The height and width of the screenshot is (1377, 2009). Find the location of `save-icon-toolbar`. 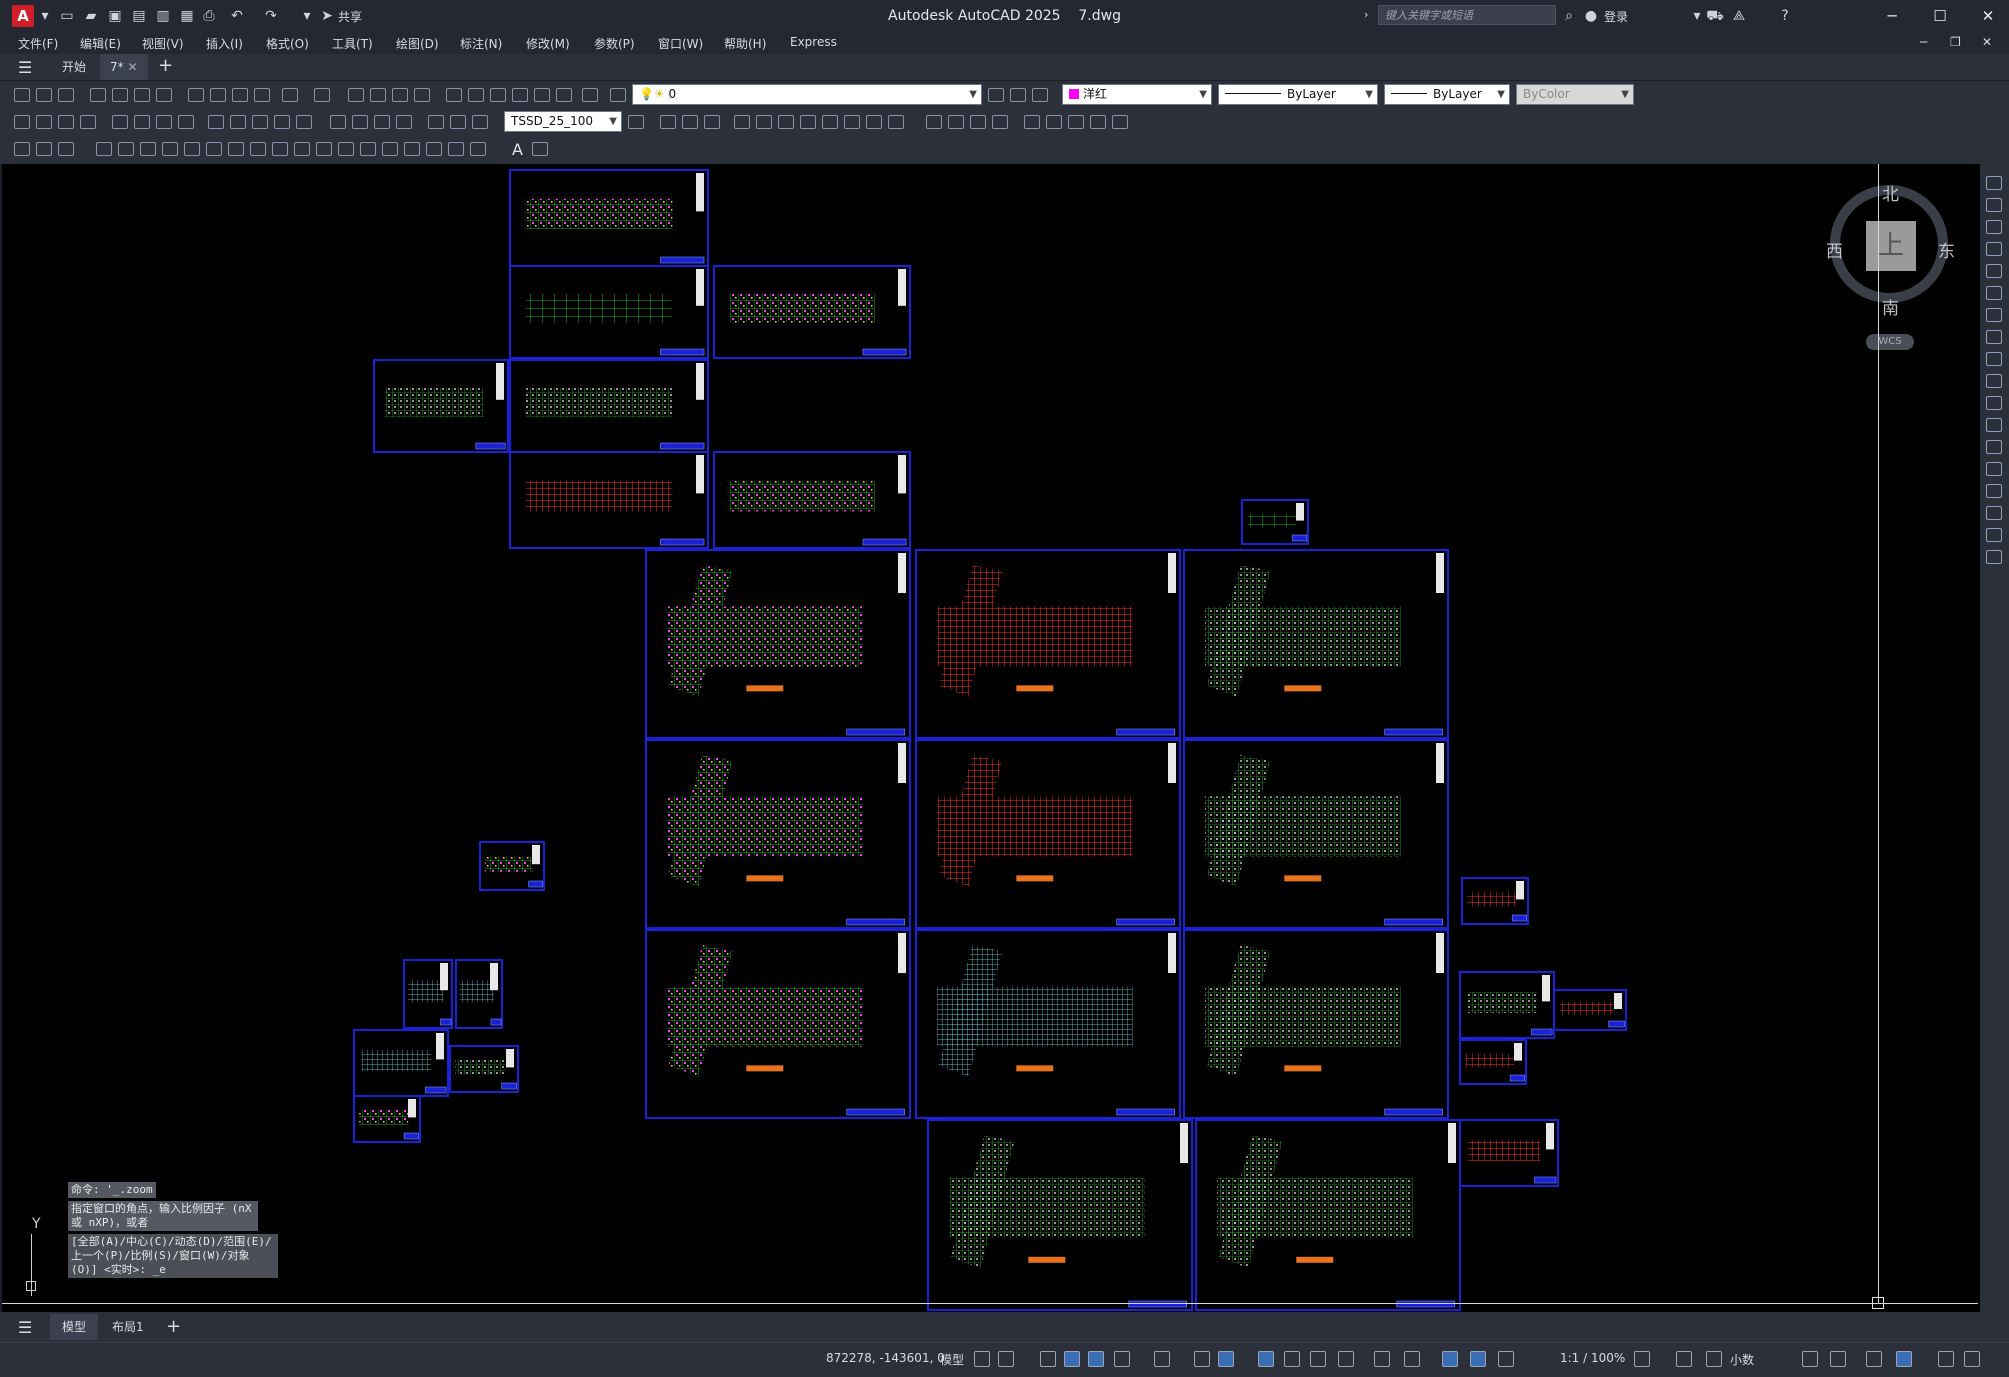

save-icon-toolbar is located at coordinates (66, 95).